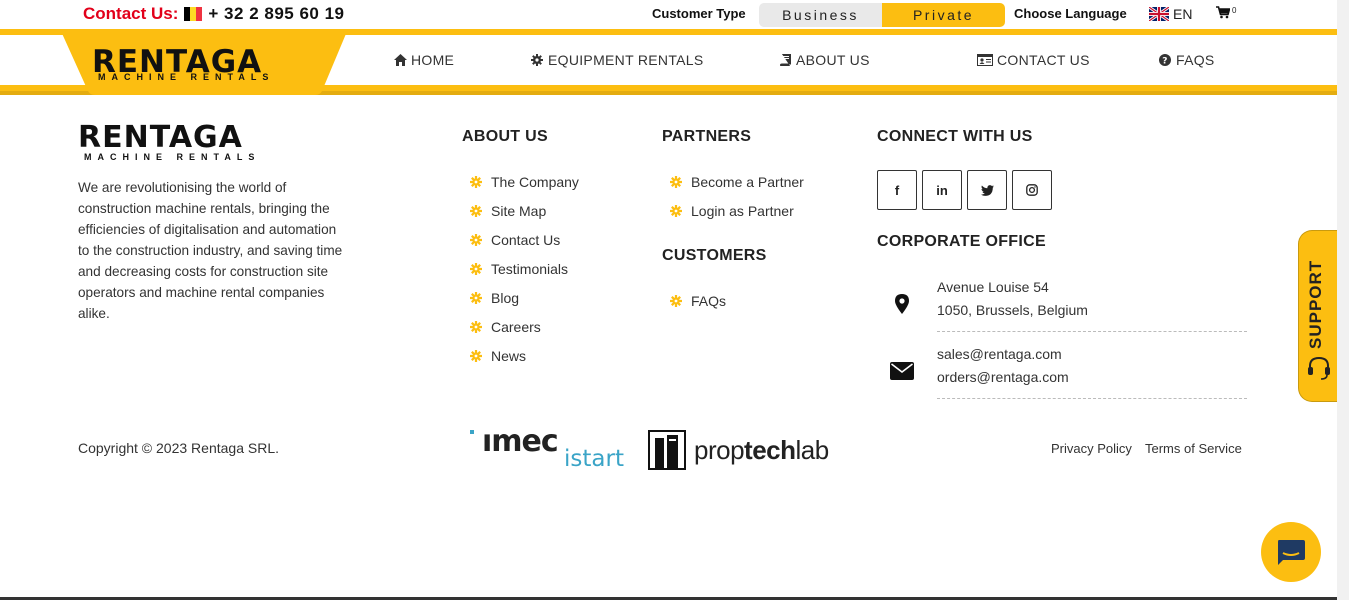 Image resolution: width=1349 pixels, height=600 pixels. I want to click on terms-of-service-link: Terms of Service, so click(1193, 448).